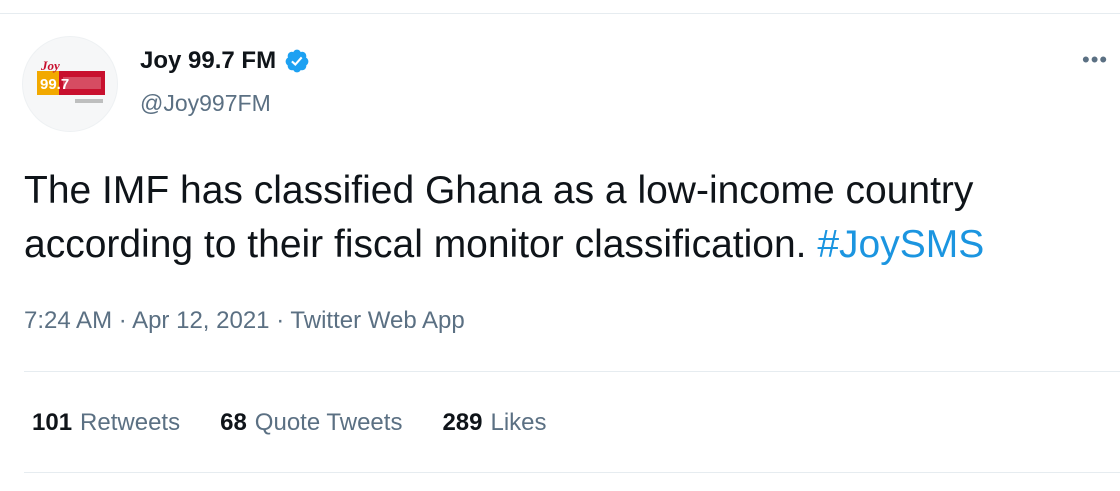 The image size is (1120, 491). What do you see at coordinates (560, 13) in the screenshot?
I see `top-divider` at bounding box center [560, 13].